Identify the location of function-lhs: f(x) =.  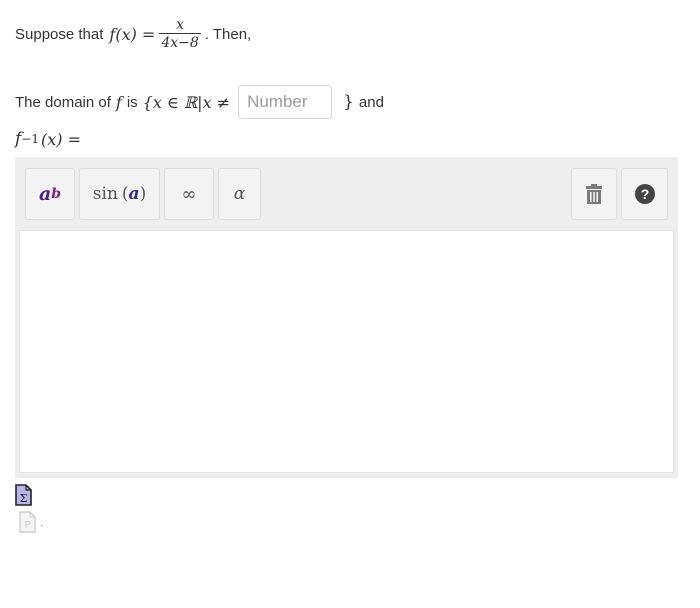
(132, 34).